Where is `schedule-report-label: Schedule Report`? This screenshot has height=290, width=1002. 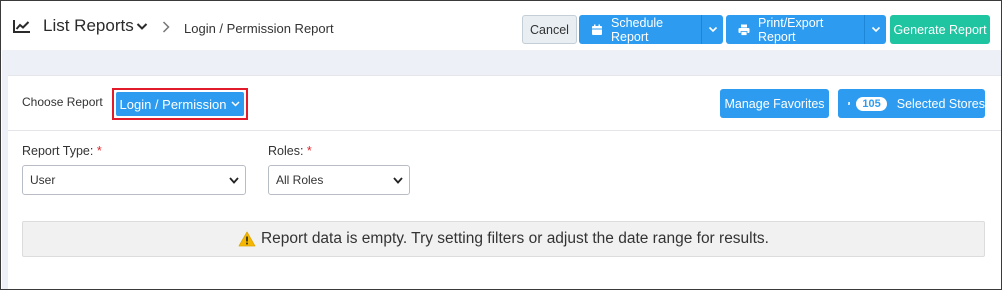
schedule-report-label: Schedule Report is located at coordinates (637, 29).